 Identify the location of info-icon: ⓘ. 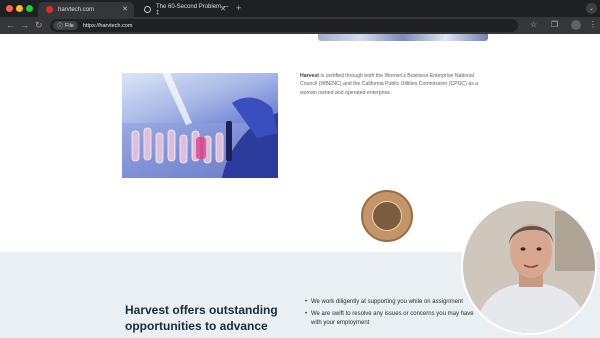
(60, 27).